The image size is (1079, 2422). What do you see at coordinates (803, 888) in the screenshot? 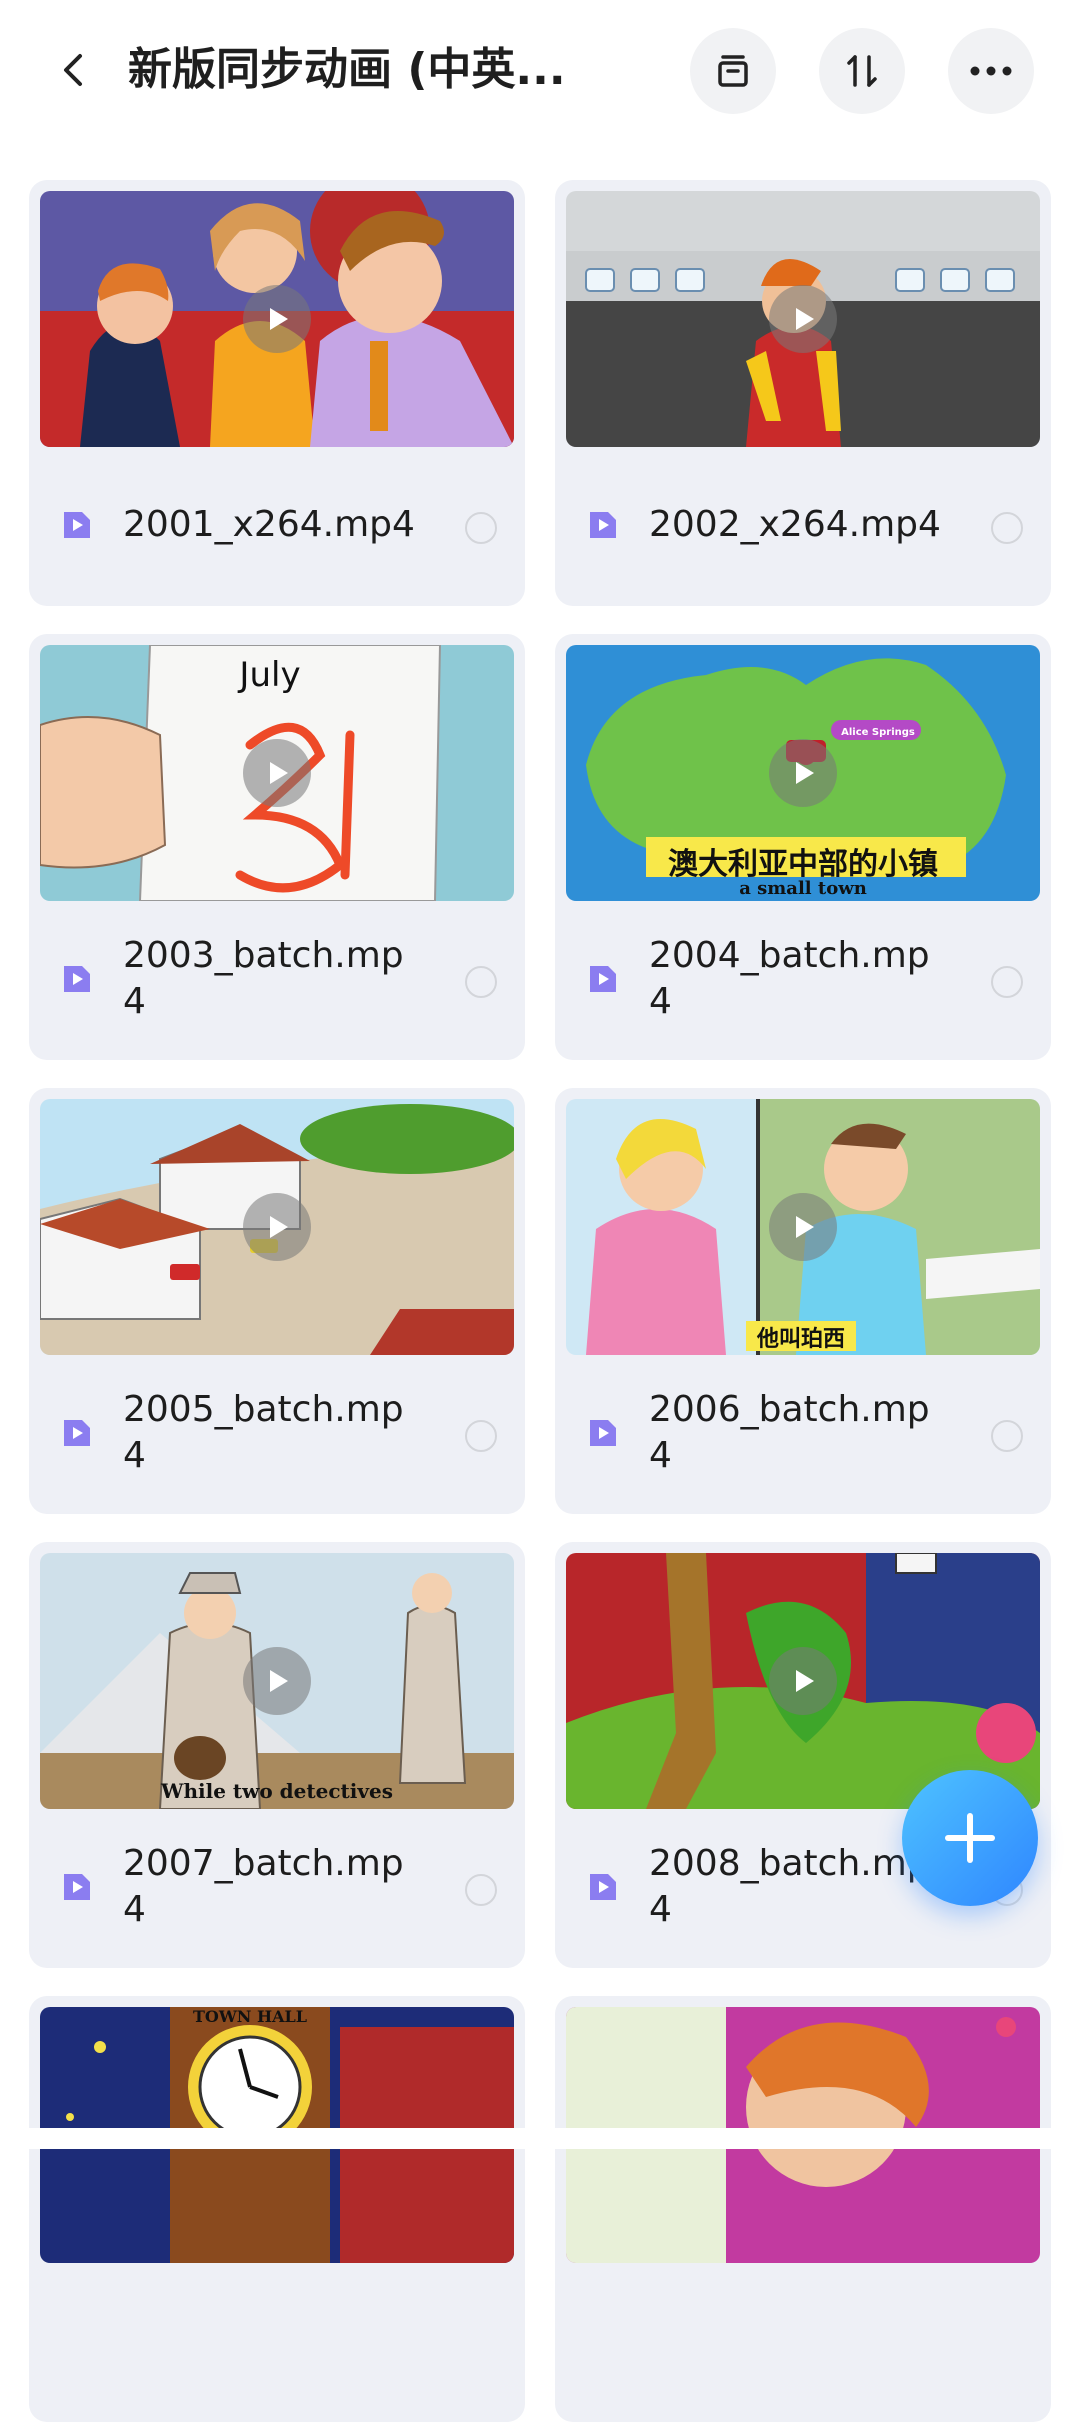
I see `thumbnail-subcaption: a small town` at bounding box center [803, 888].